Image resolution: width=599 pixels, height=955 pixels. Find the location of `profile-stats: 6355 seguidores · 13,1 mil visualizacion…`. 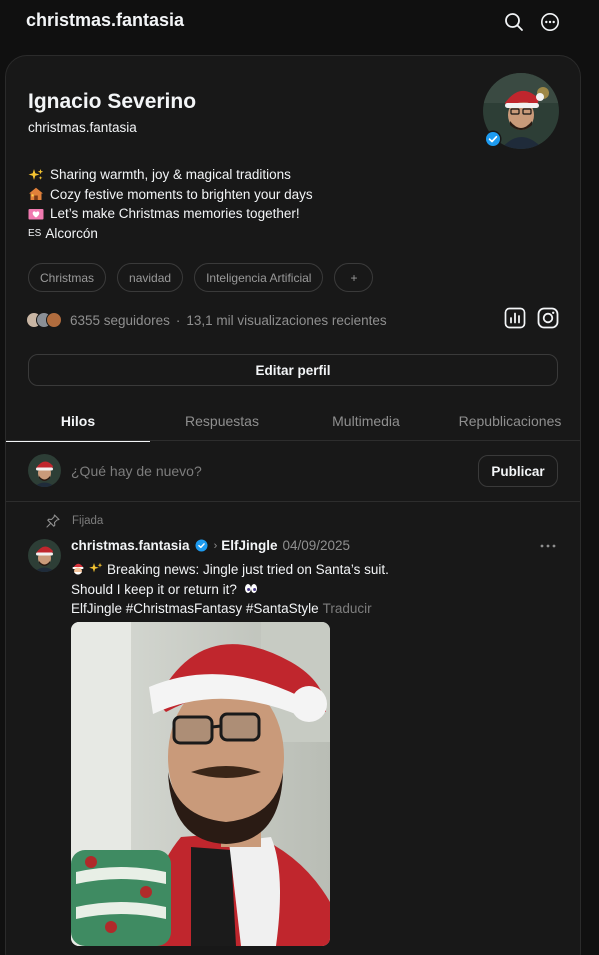

profile-stats: 6355 seguidores · 13,1 mil visualizacion… is located at coordinates (206, 320).